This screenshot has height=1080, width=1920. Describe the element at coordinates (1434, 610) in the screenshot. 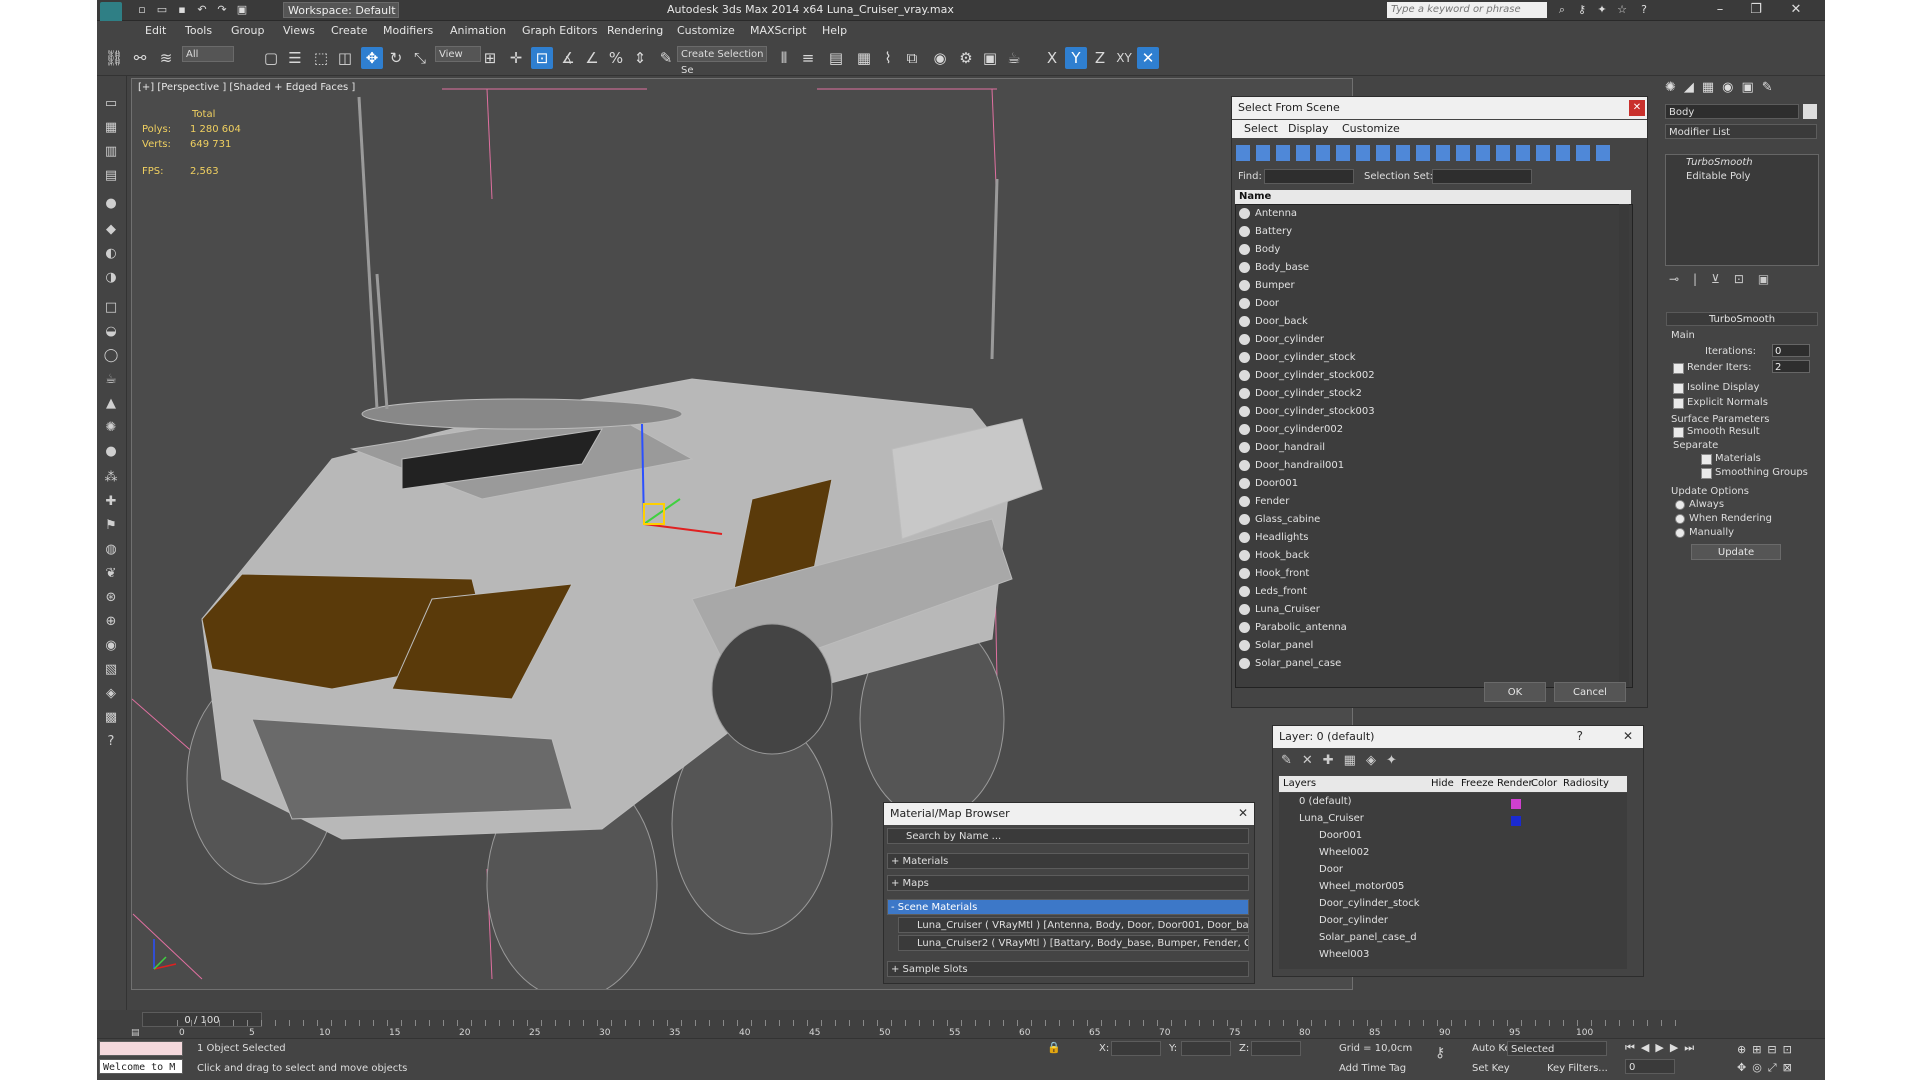

I see `list-item: Luna_Cruiser` at that location.